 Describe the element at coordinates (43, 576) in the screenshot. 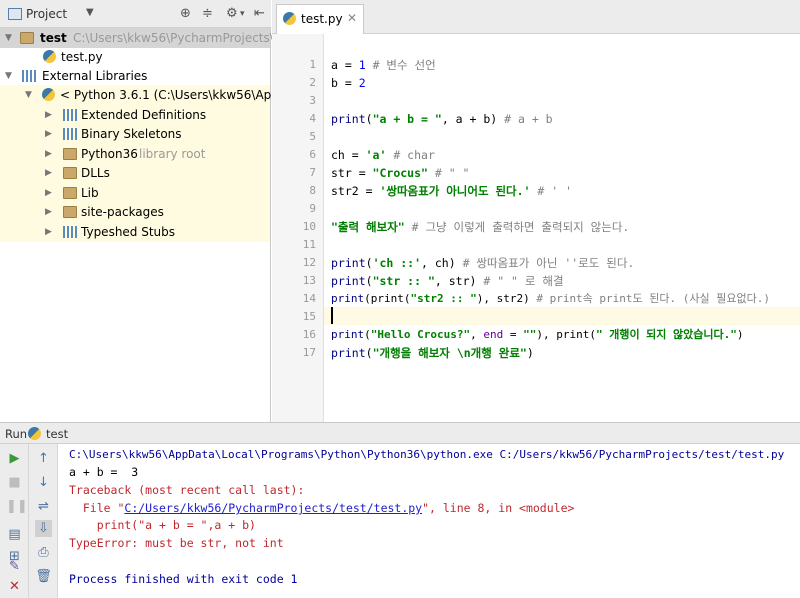

I see `clear-all-icon: 🗑` at that location.